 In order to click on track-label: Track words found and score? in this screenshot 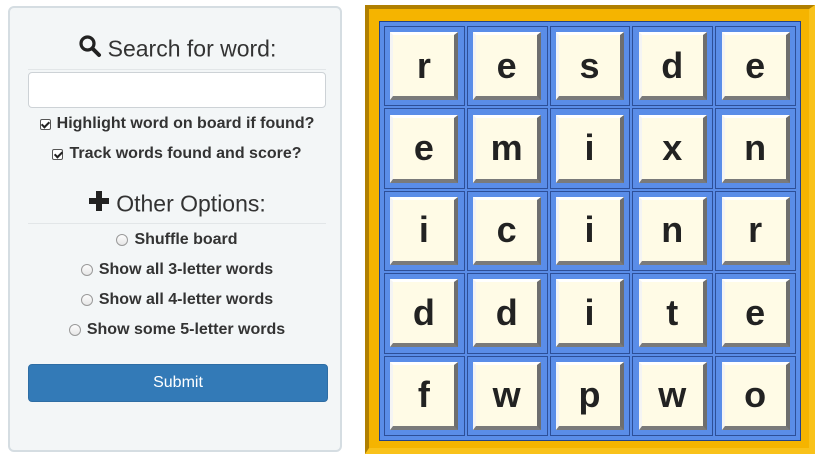, I will do `click(185, 153)`.